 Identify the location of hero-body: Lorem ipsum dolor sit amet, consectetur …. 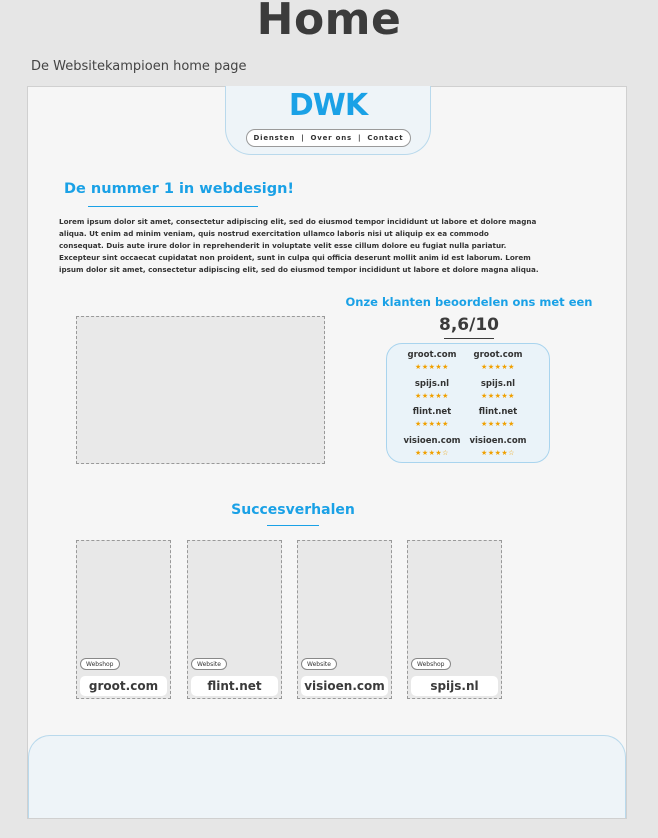
(299, 246).